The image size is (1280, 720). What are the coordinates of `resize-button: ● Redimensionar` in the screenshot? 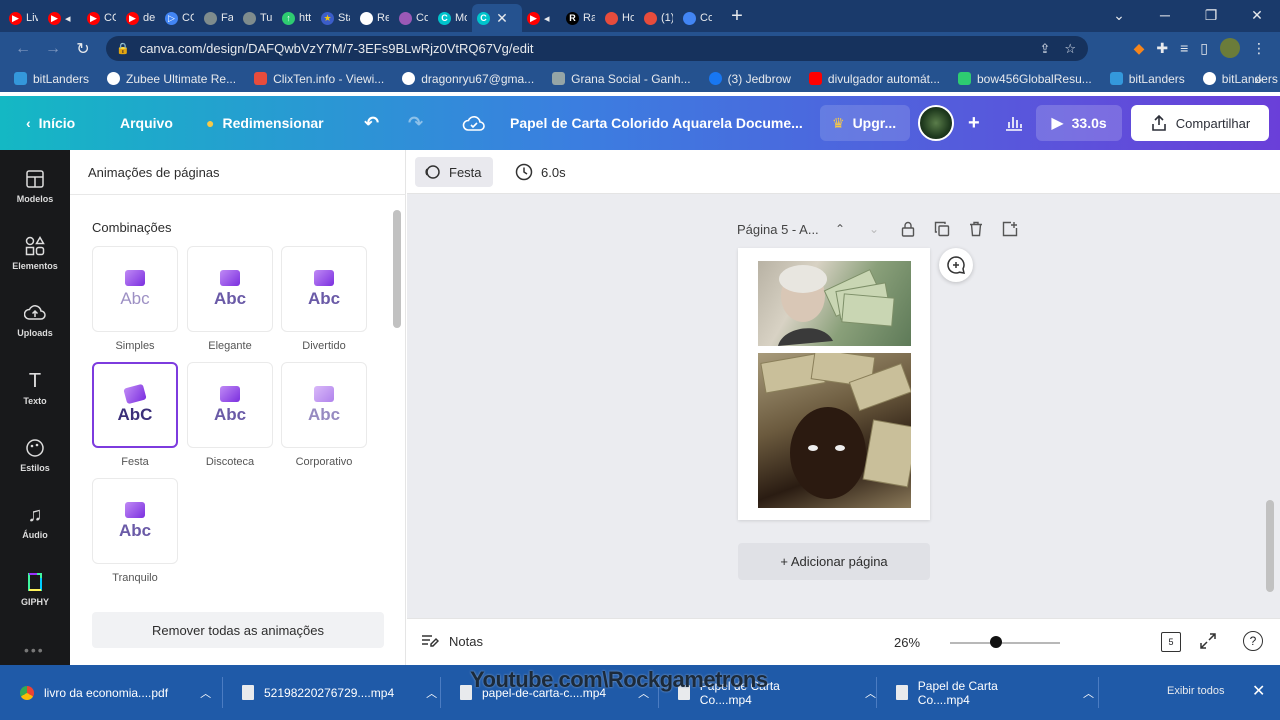 It's located at (265, 123).